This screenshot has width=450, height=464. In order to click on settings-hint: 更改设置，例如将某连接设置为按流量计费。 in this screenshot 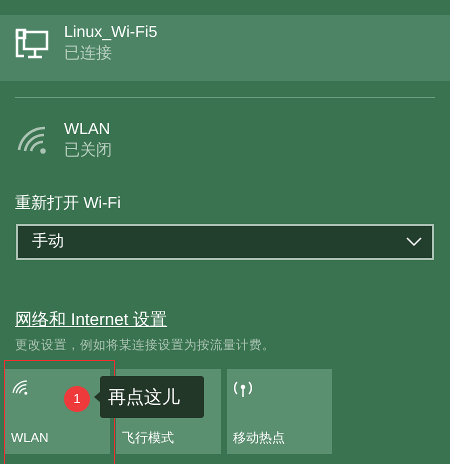, I will do `click(145, 345)`.